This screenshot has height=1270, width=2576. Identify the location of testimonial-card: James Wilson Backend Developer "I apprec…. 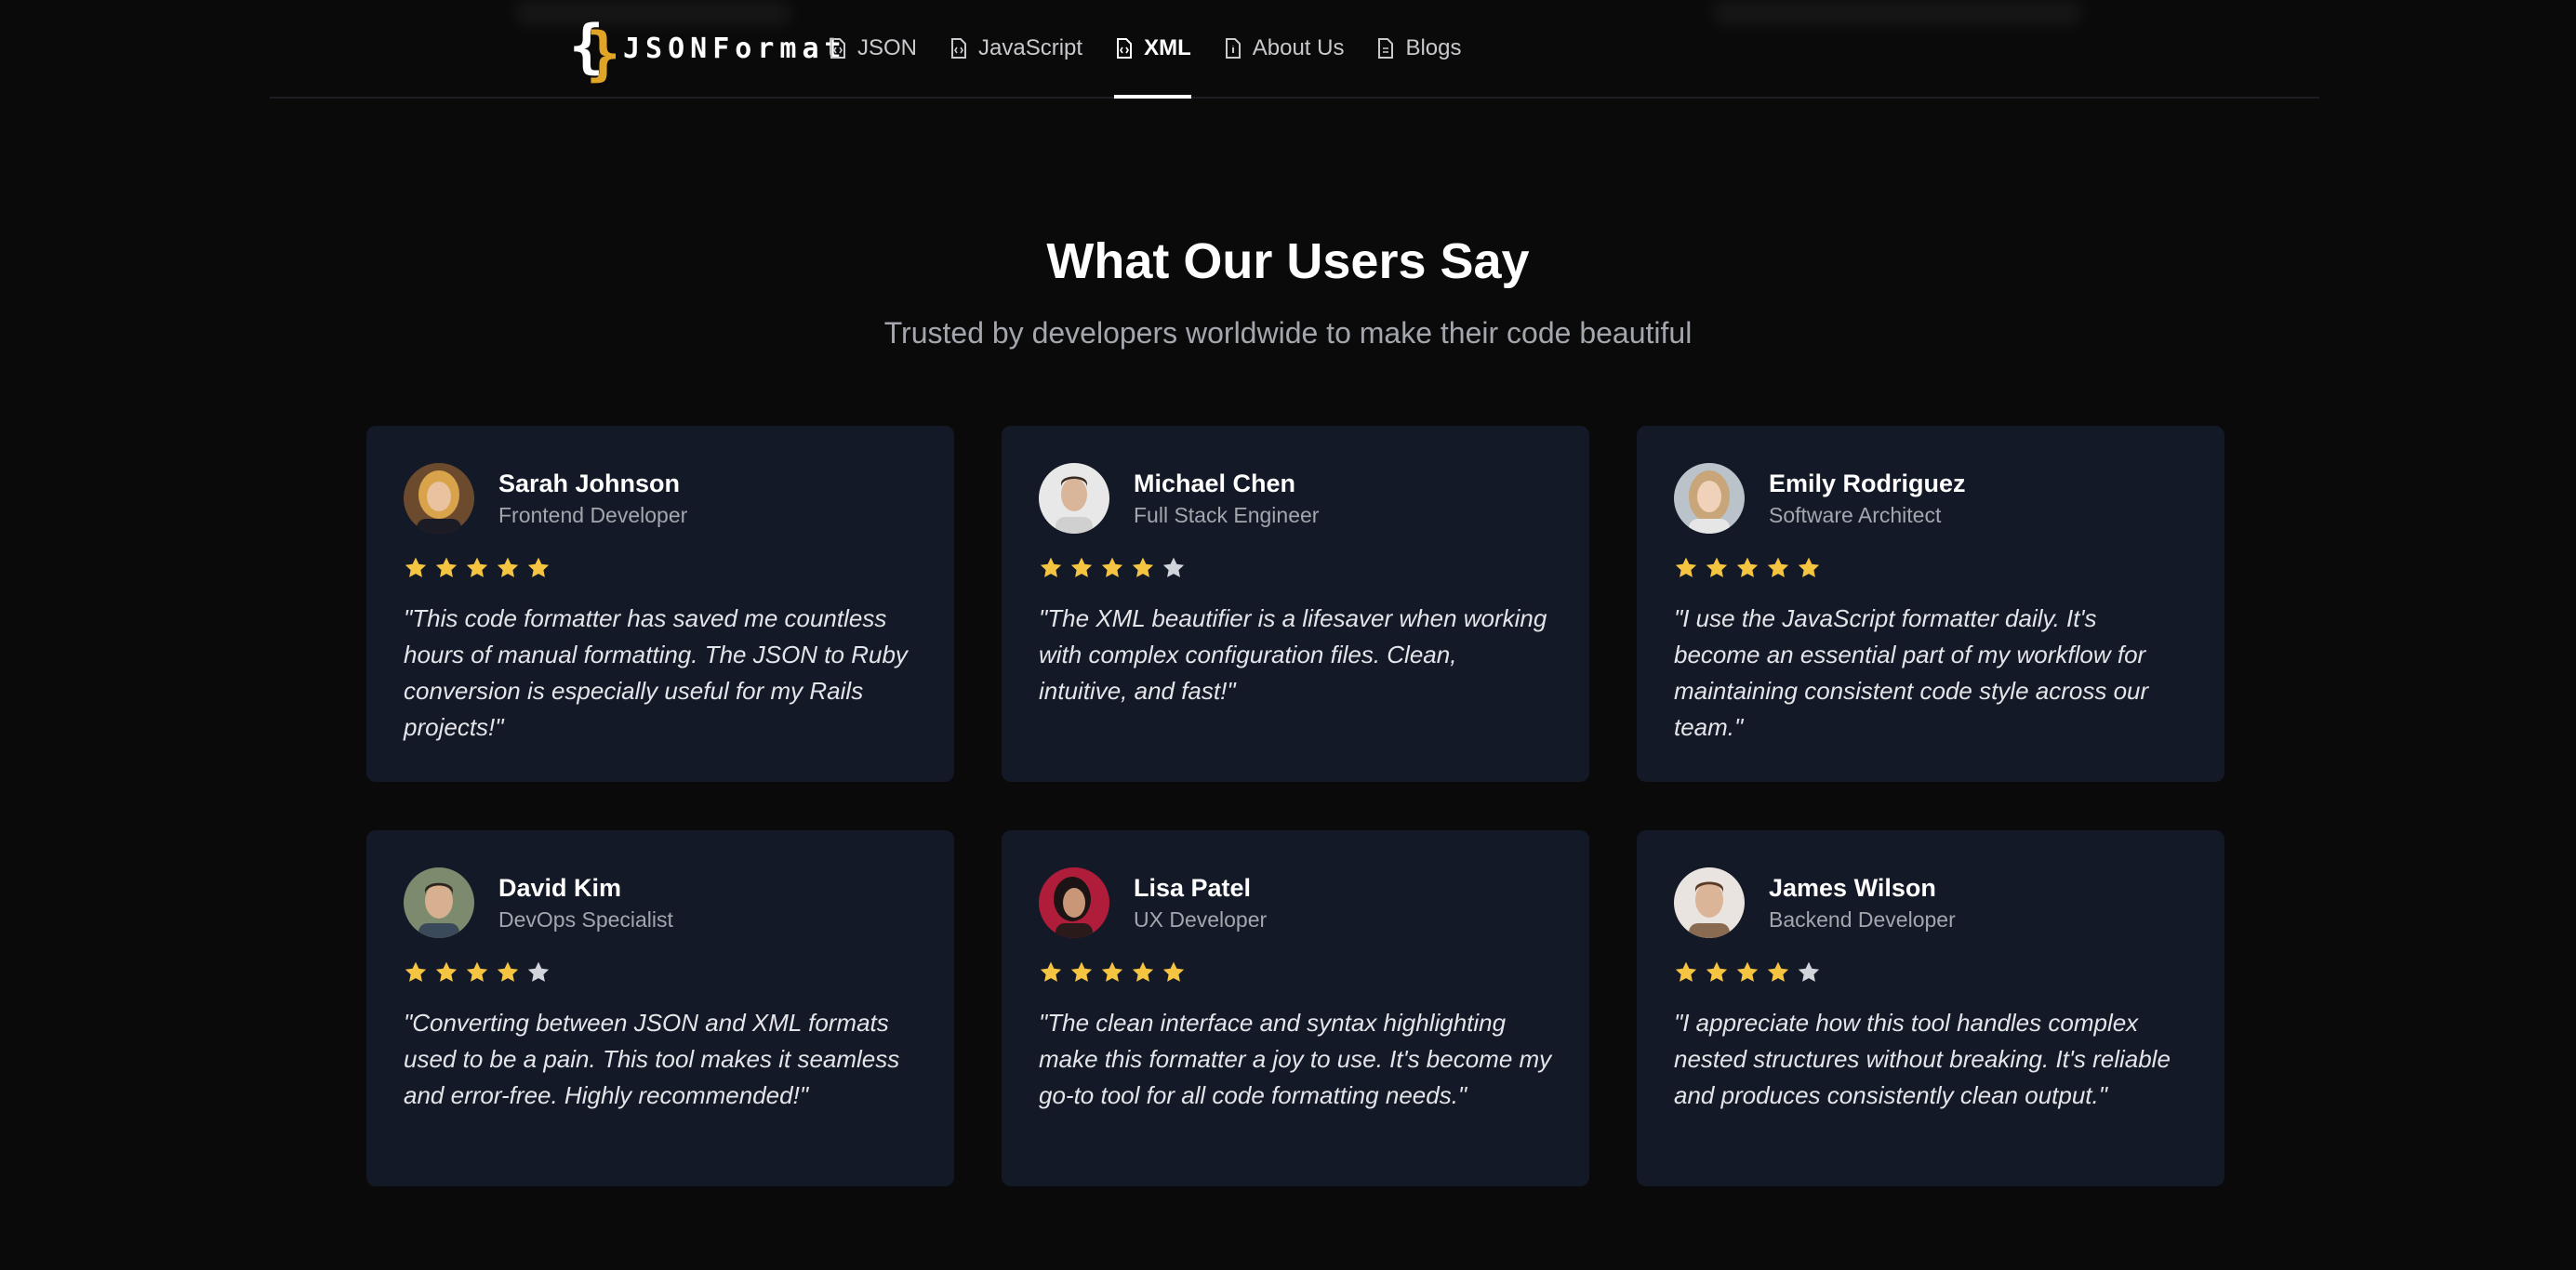
(1930, 1008).